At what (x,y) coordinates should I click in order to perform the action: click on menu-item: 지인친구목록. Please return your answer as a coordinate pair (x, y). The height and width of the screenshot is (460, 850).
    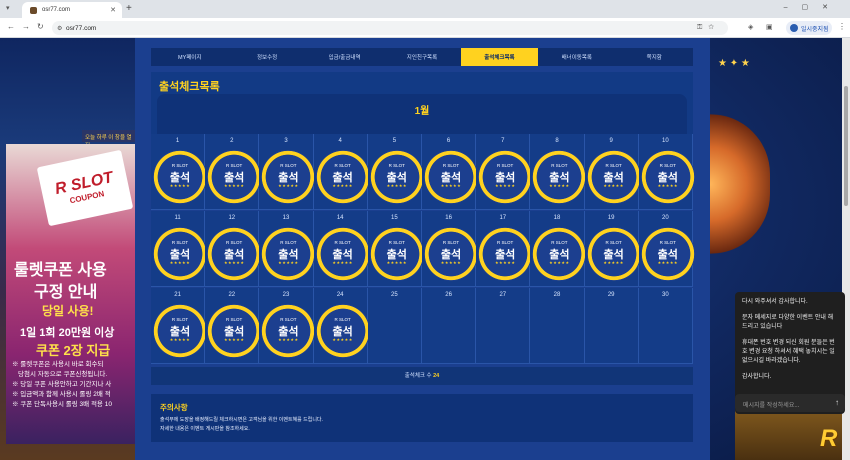
    Looking at the image, I should click on (421, 57).